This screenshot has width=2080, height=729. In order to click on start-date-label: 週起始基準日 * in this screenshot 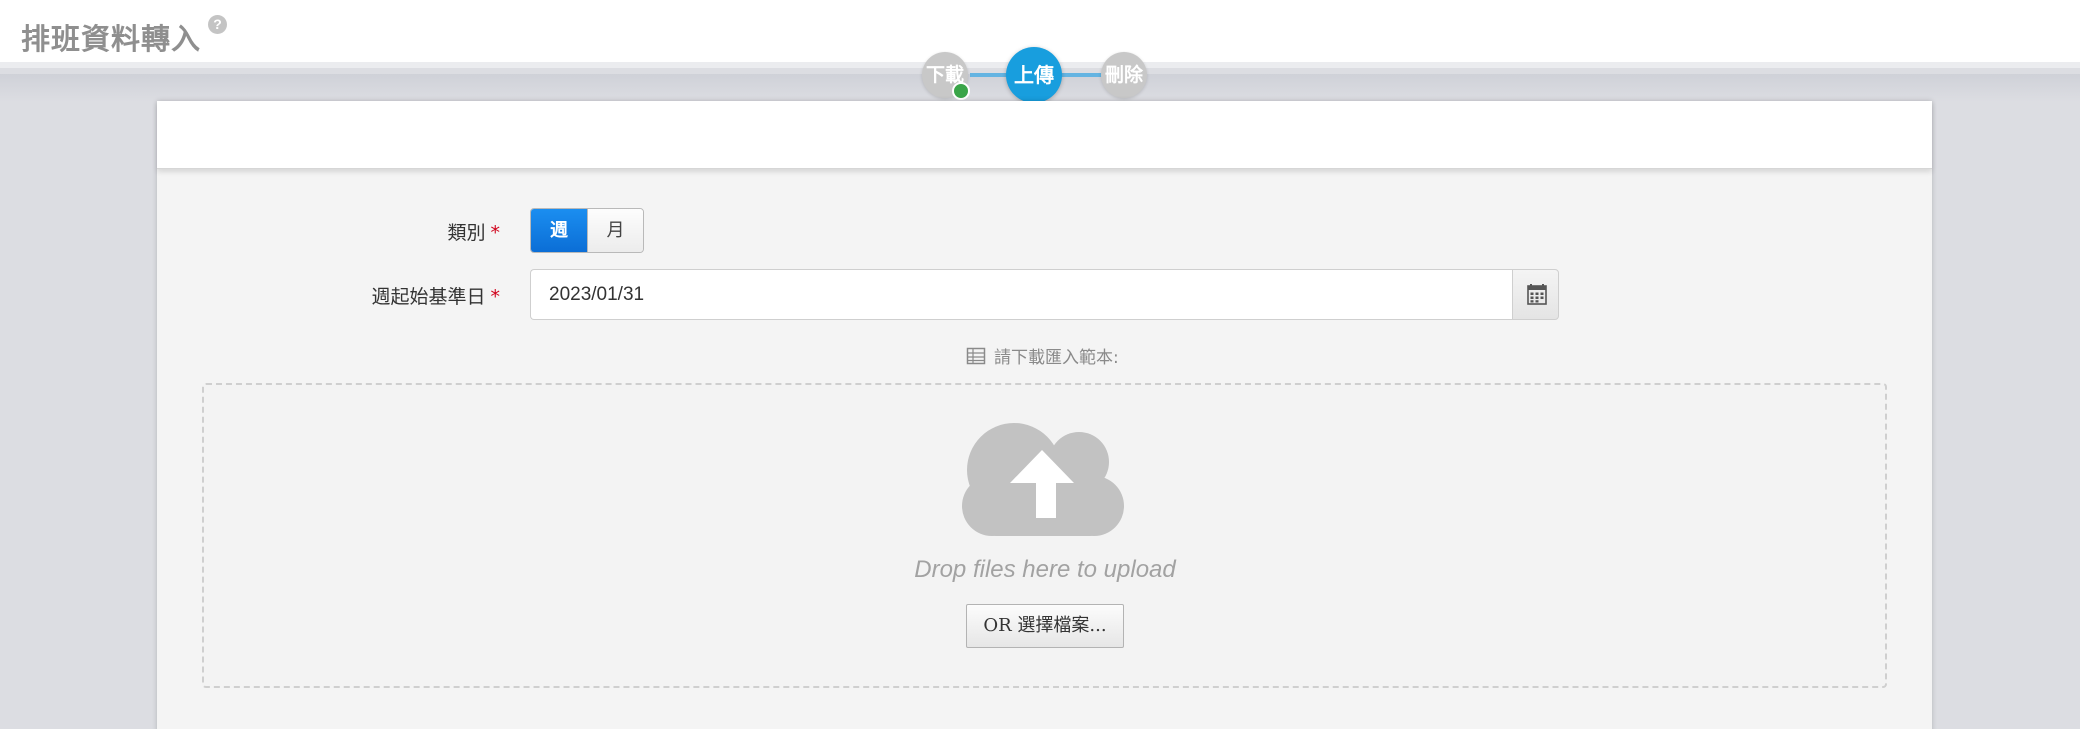, I will do `click(435, 295)`.